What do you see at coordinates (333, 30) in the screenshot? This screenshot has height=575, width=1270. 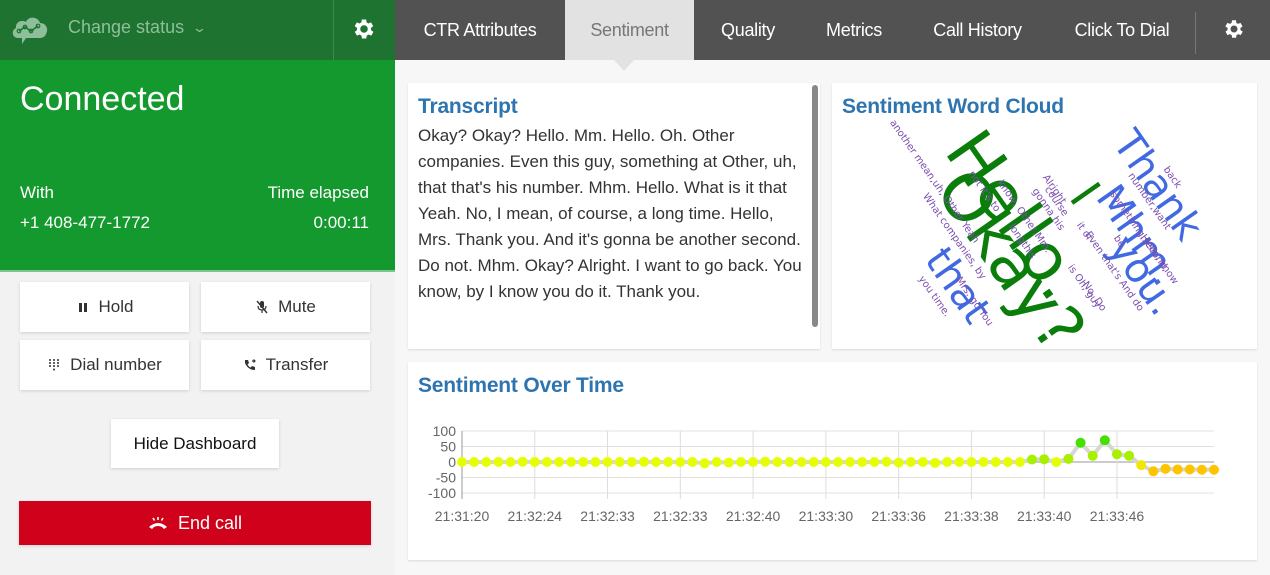 I see `divider` at bounding box center [333, 30].